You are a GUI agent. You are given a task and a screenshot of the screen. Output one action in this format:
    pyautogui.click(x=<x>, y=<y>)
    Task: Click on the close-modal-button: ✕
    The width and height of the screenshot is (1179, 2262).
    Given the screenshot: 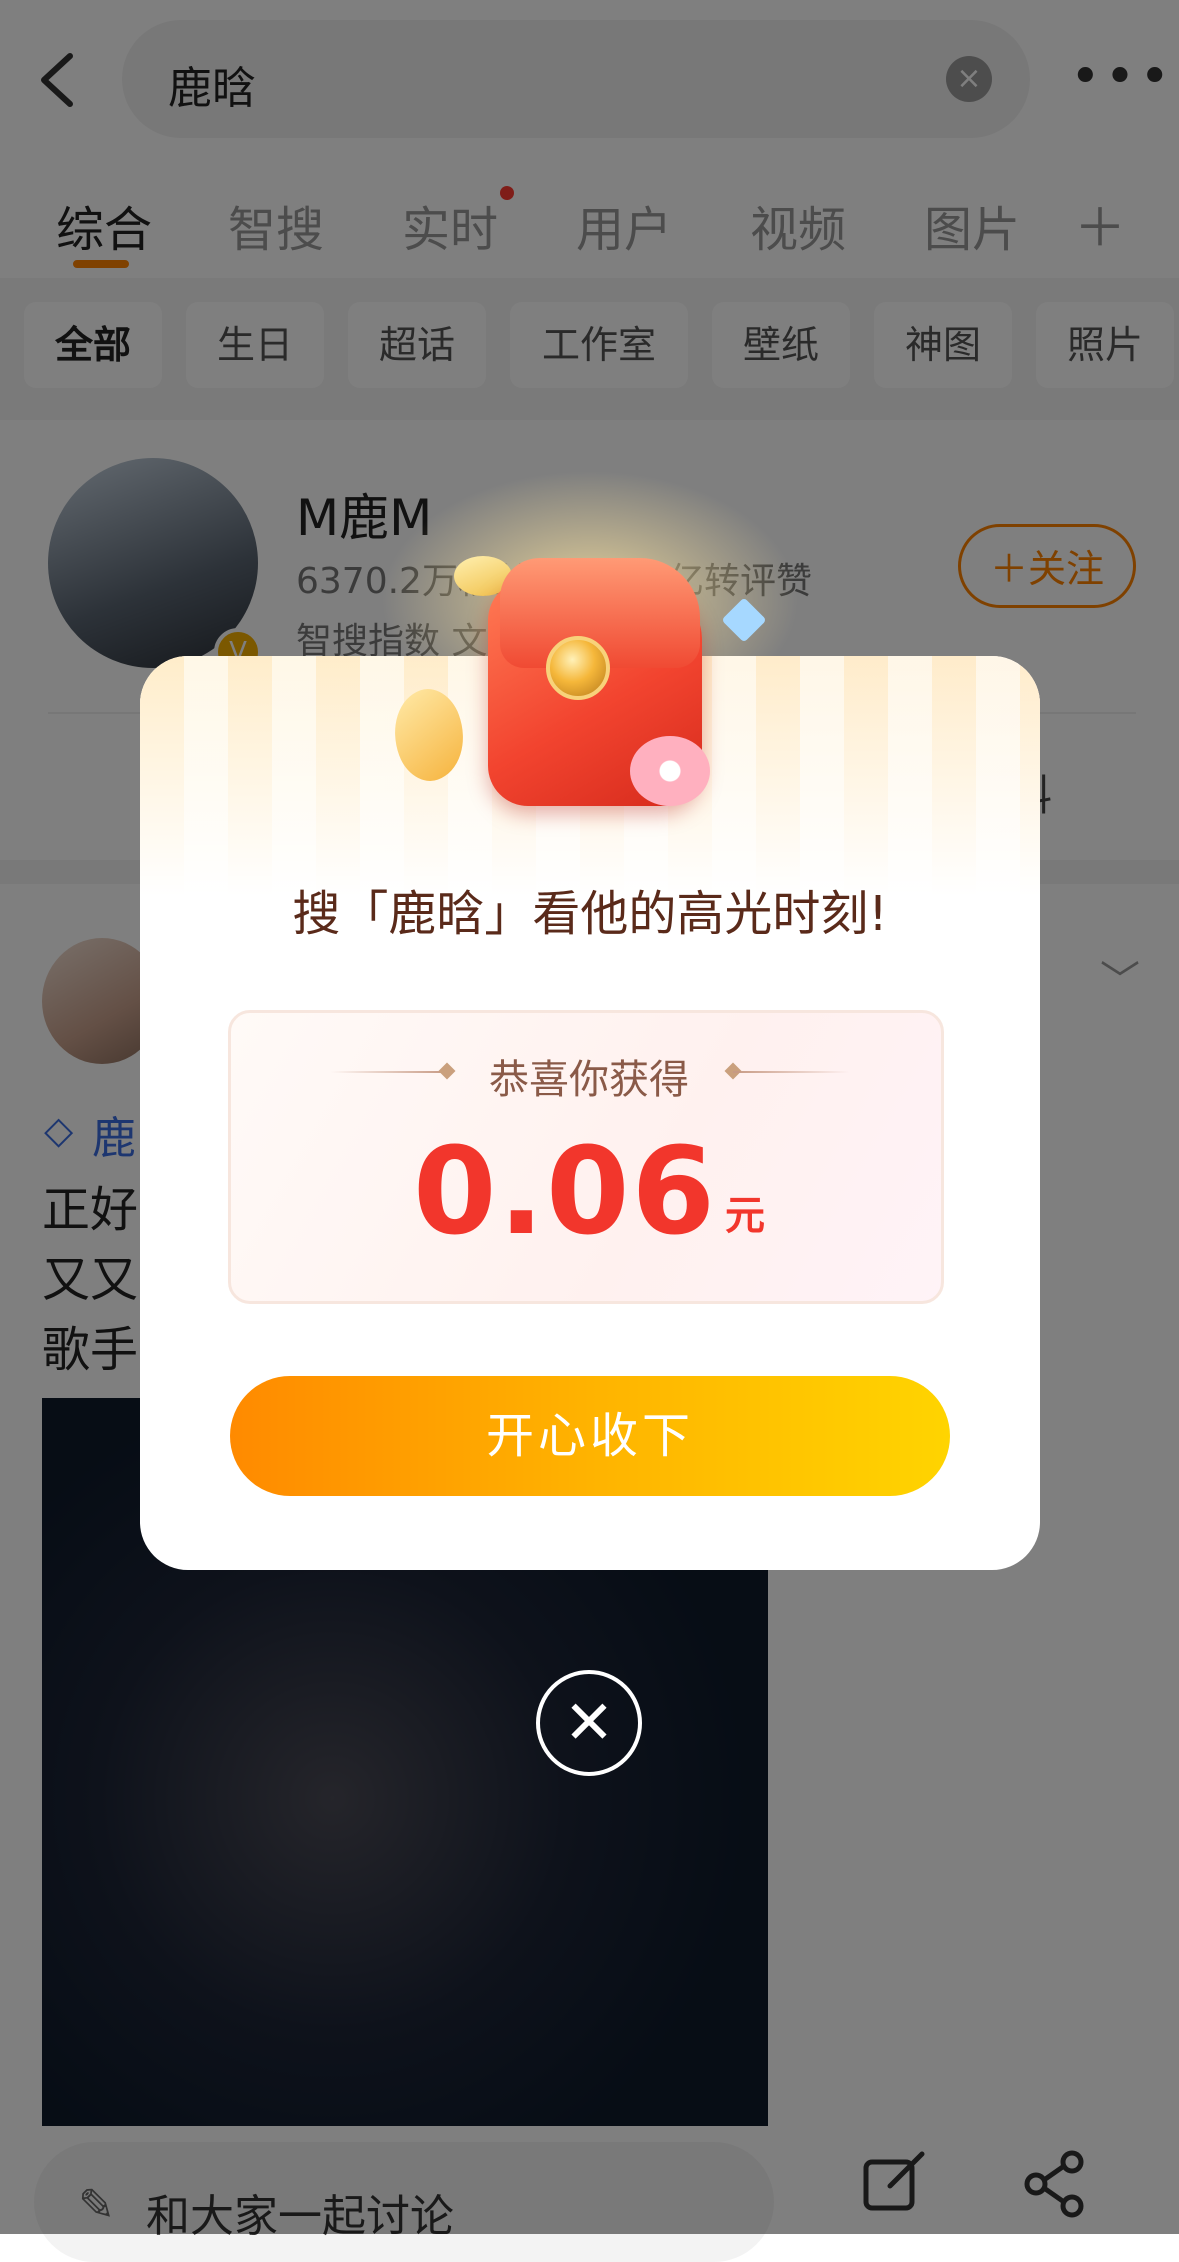 What is the action you would take?
    pyautogui.click(x=589, y=1723)
    